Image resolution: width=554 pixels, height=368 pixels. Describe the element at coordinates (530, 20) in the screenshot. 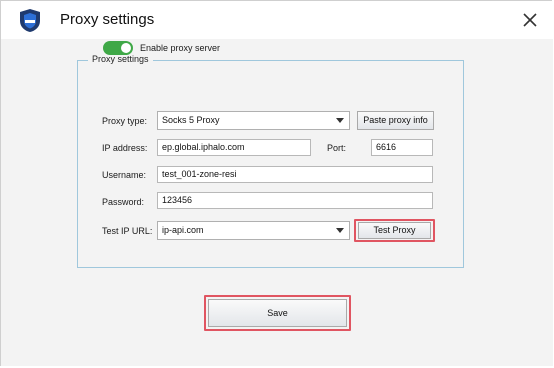

I see `close-icon` at that location.